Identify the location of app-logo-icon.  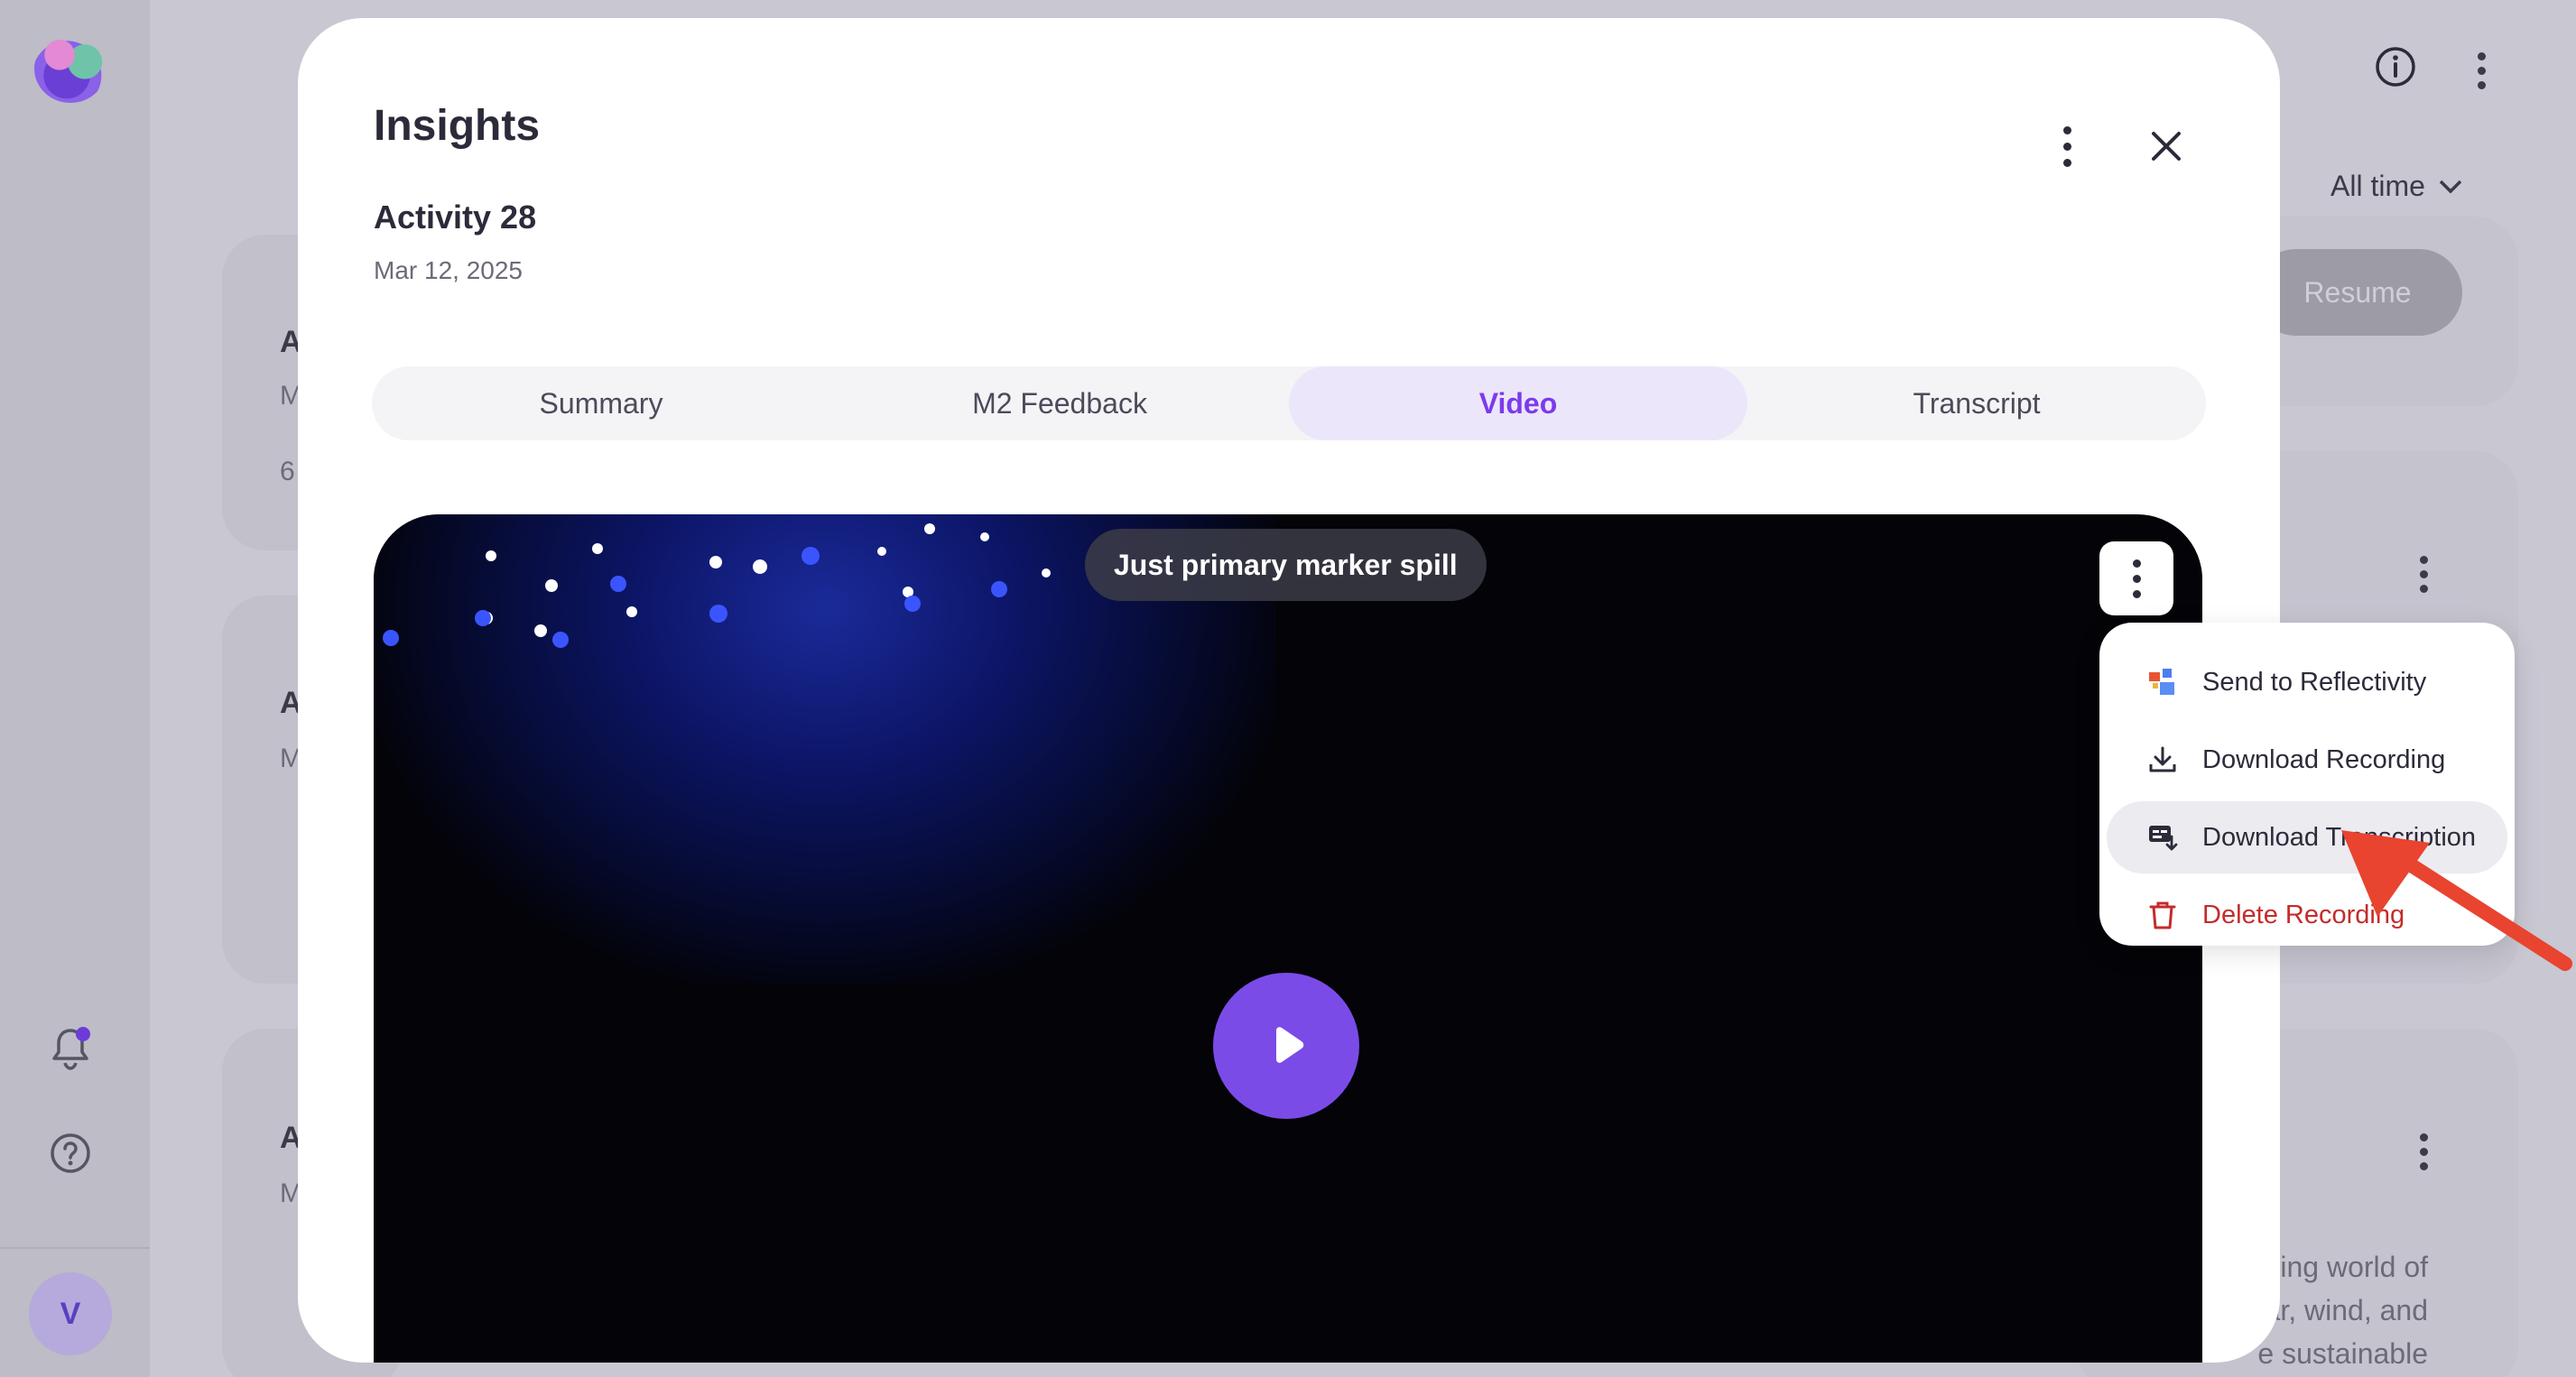
(71, 68).